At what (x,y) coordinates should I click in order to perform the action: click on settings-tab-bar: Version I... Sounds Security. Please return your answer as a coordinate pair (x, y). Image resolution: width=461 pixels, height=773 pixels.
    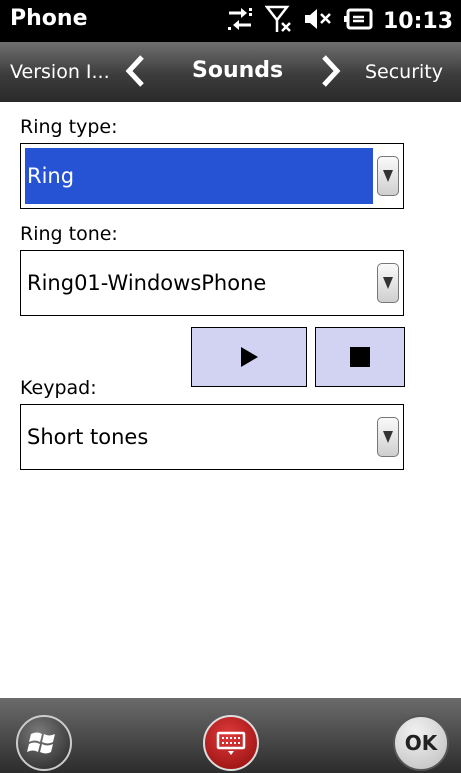
    Looking at the image, I should click on (230, 72).